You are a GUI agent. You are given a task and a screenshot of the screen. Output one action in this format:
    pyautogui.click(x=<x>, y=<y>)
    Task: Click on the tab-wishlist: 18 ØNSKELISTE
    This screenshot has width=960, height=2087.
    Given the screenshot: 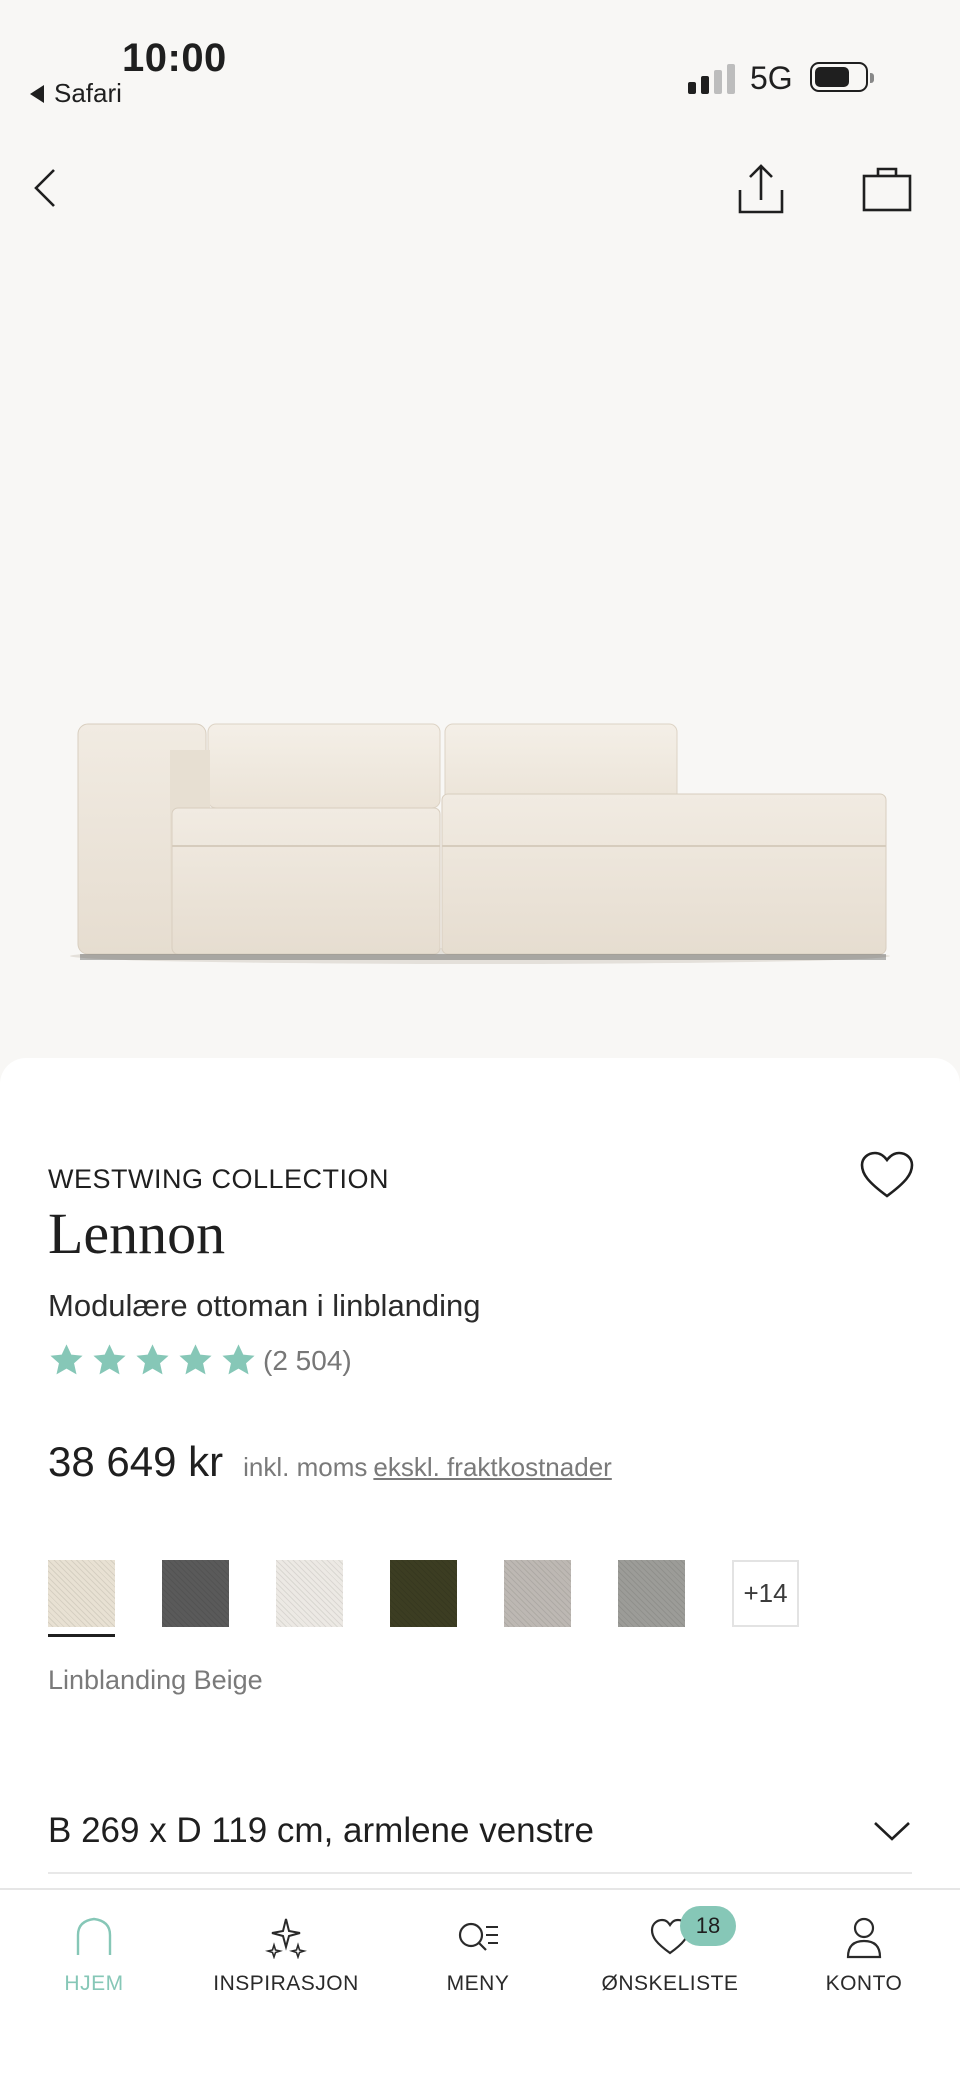 What is the action you would take?
    pyautogui.click(x=670, y=1960)
    